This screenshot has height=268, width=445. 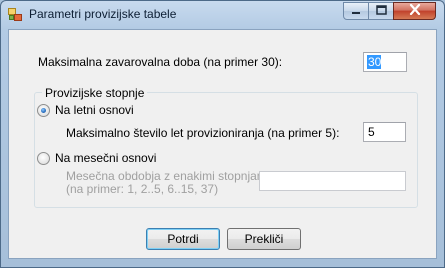 I want to click on minimize-button, so click(x=356, y=11).